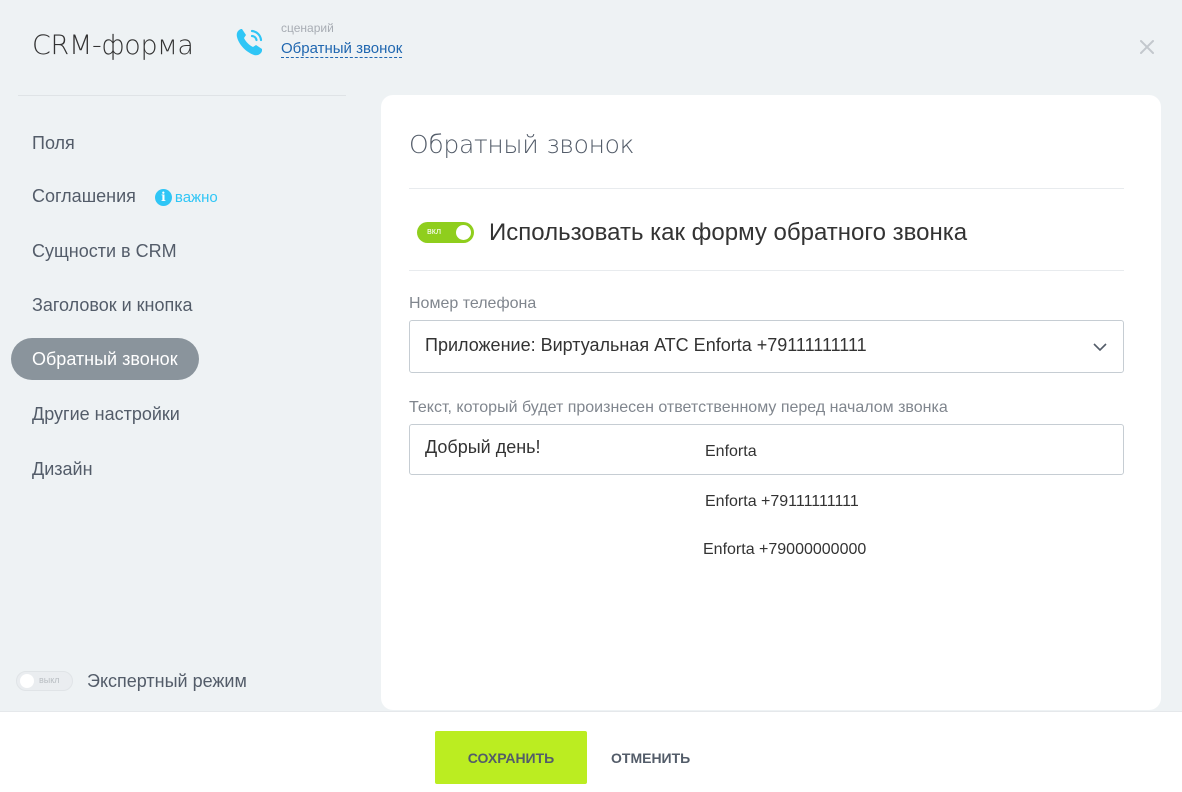 The height and width of the screenshot is (792, 1182). I want to click on expert-mode: выкл Экспертный режим, so click(131, 681).